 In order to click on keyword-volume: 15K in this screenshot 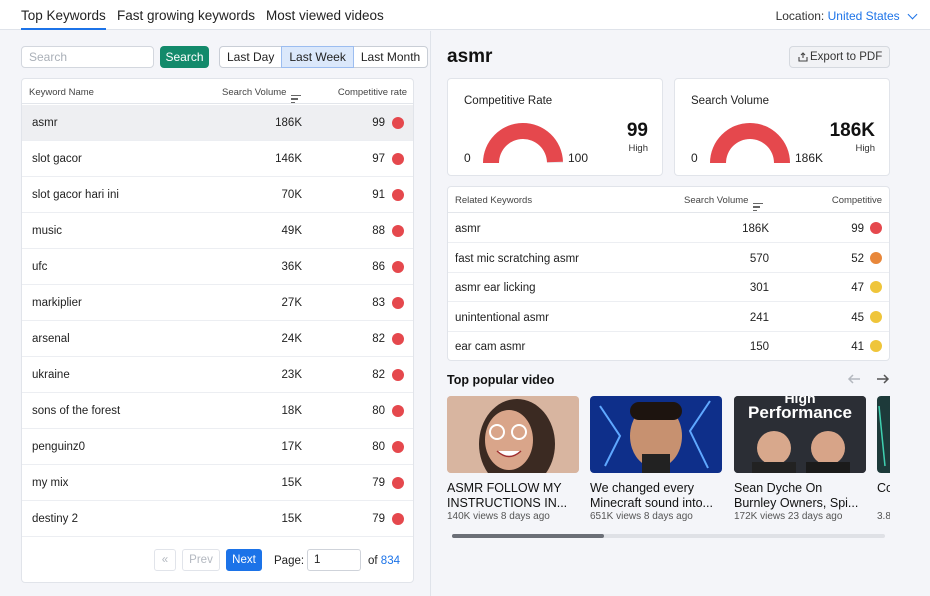, I will do `click(291, 483)`.